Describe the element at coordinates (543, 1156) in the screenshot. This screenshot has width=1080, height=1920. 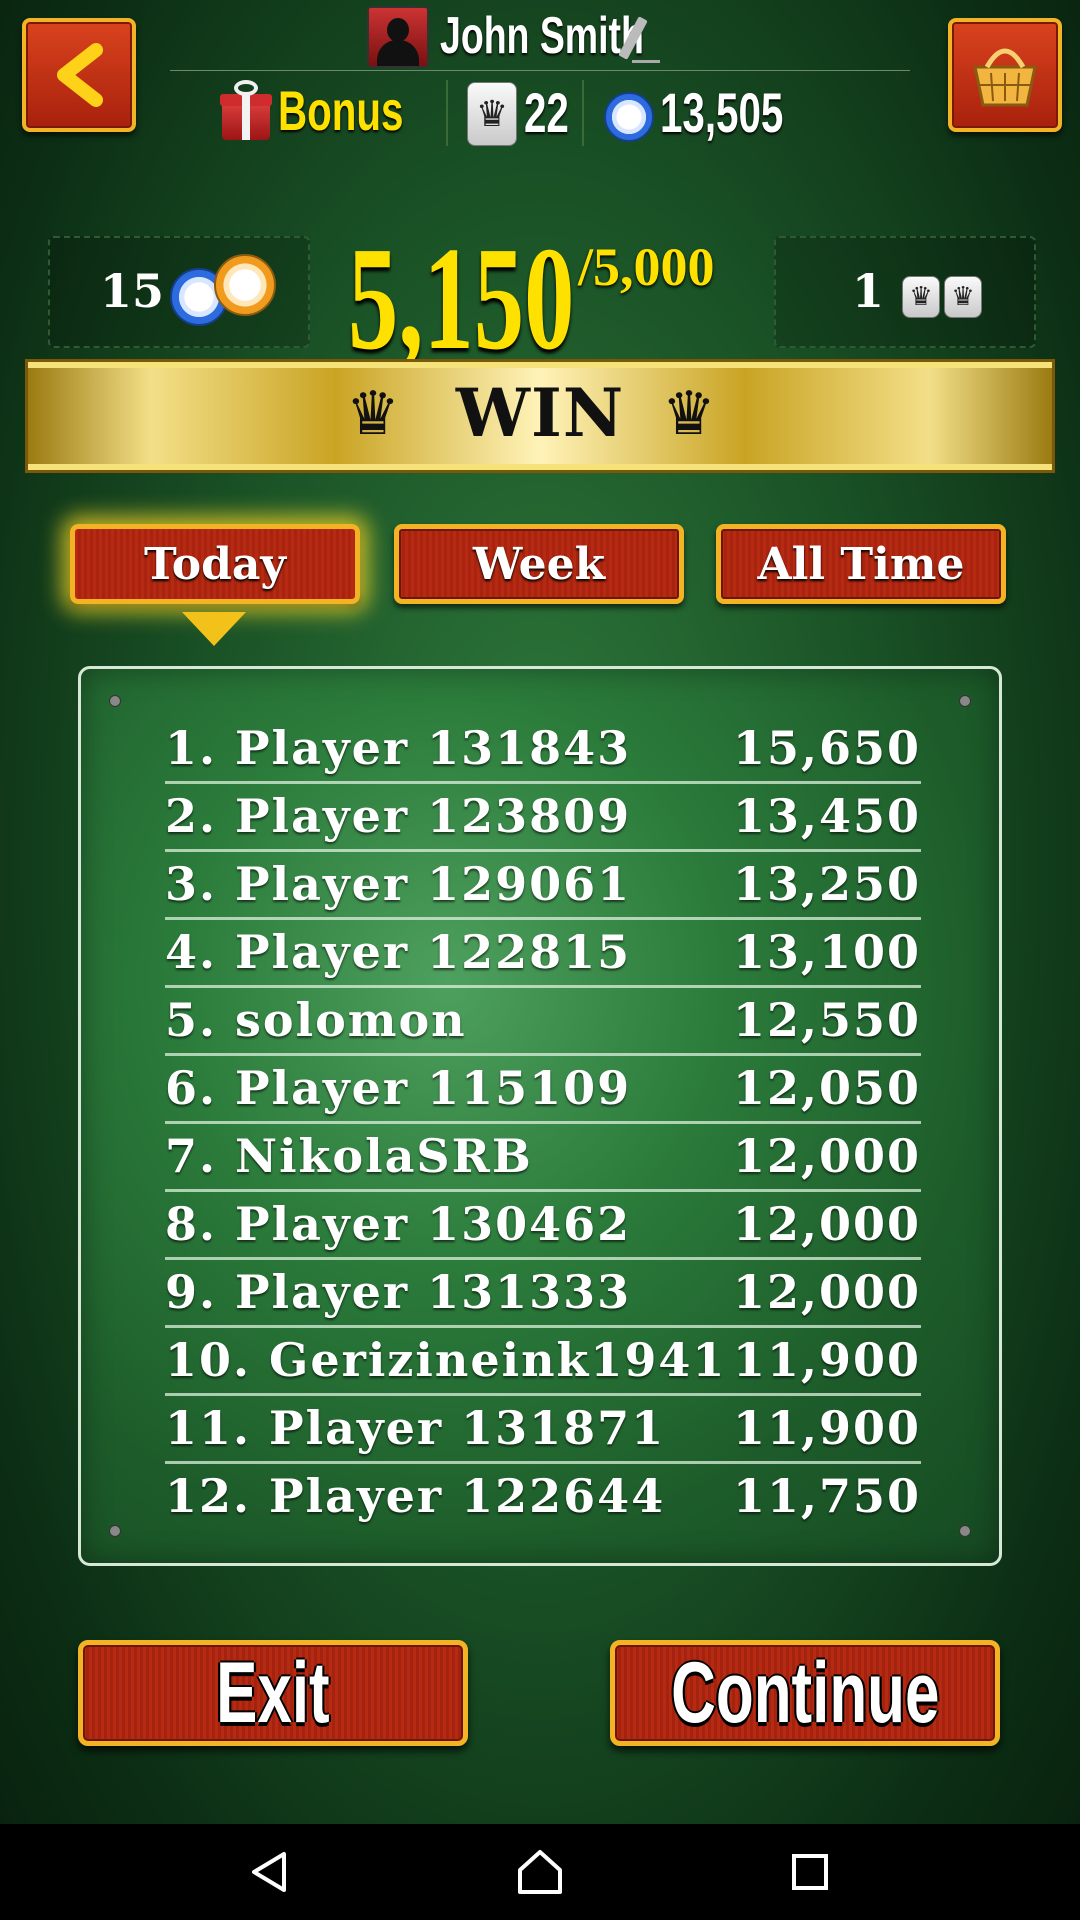
I see `leaderboard-row: 7. NikolaSRB 12,000` at that location.